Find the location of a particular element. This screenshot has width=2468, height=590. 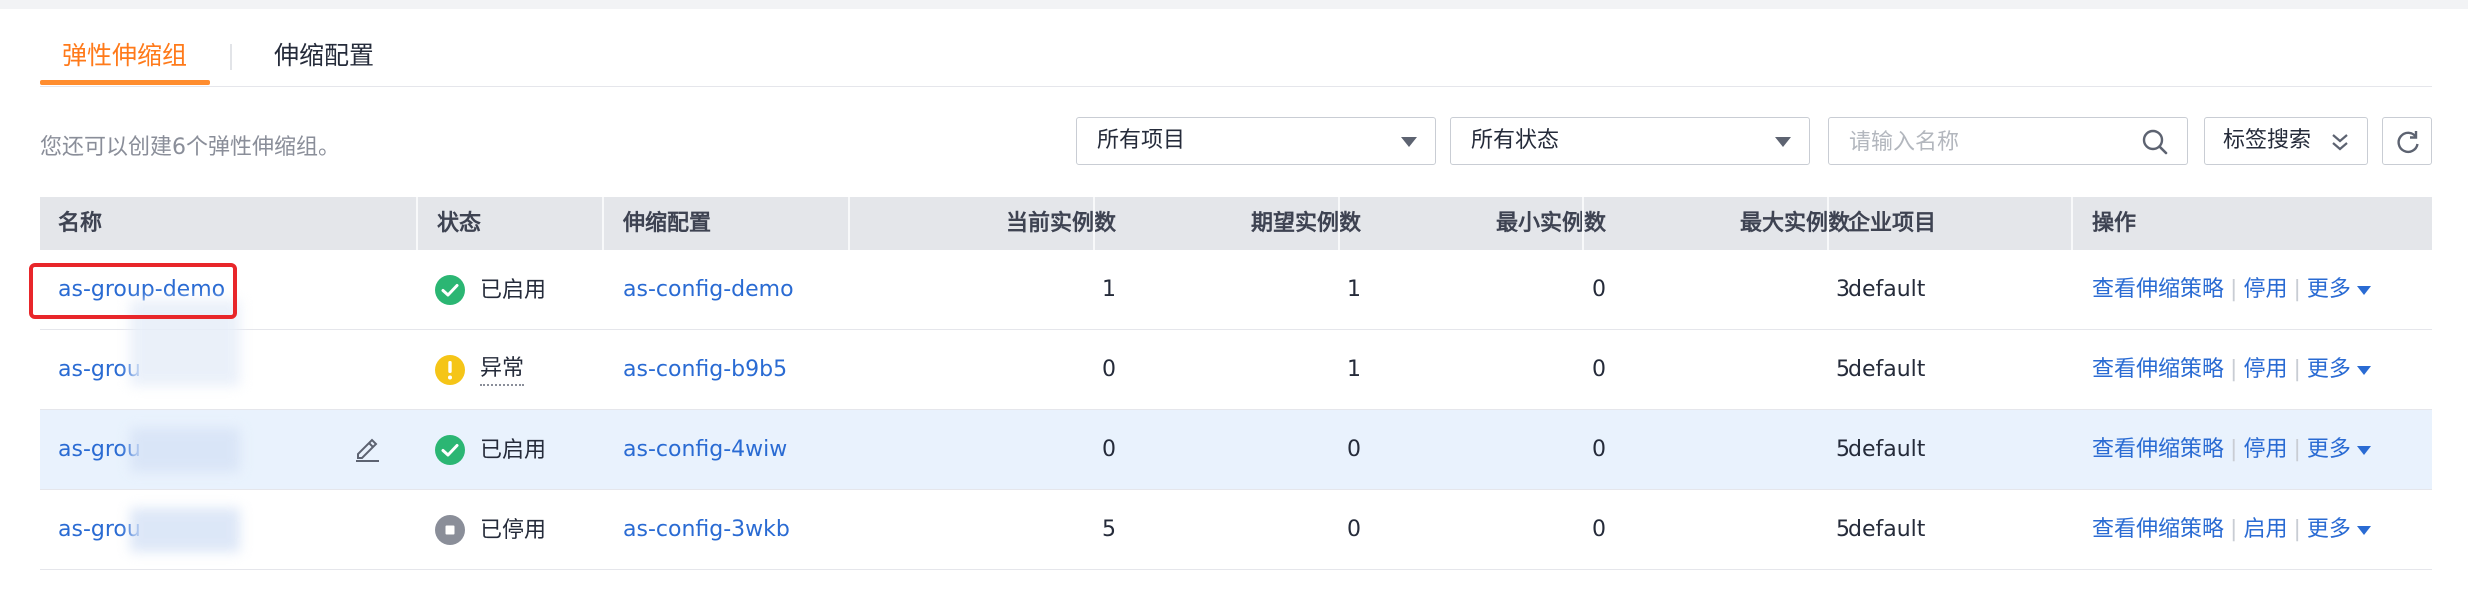

tag-search-button: 标签搜索 is located at coordinates (2286, 141).